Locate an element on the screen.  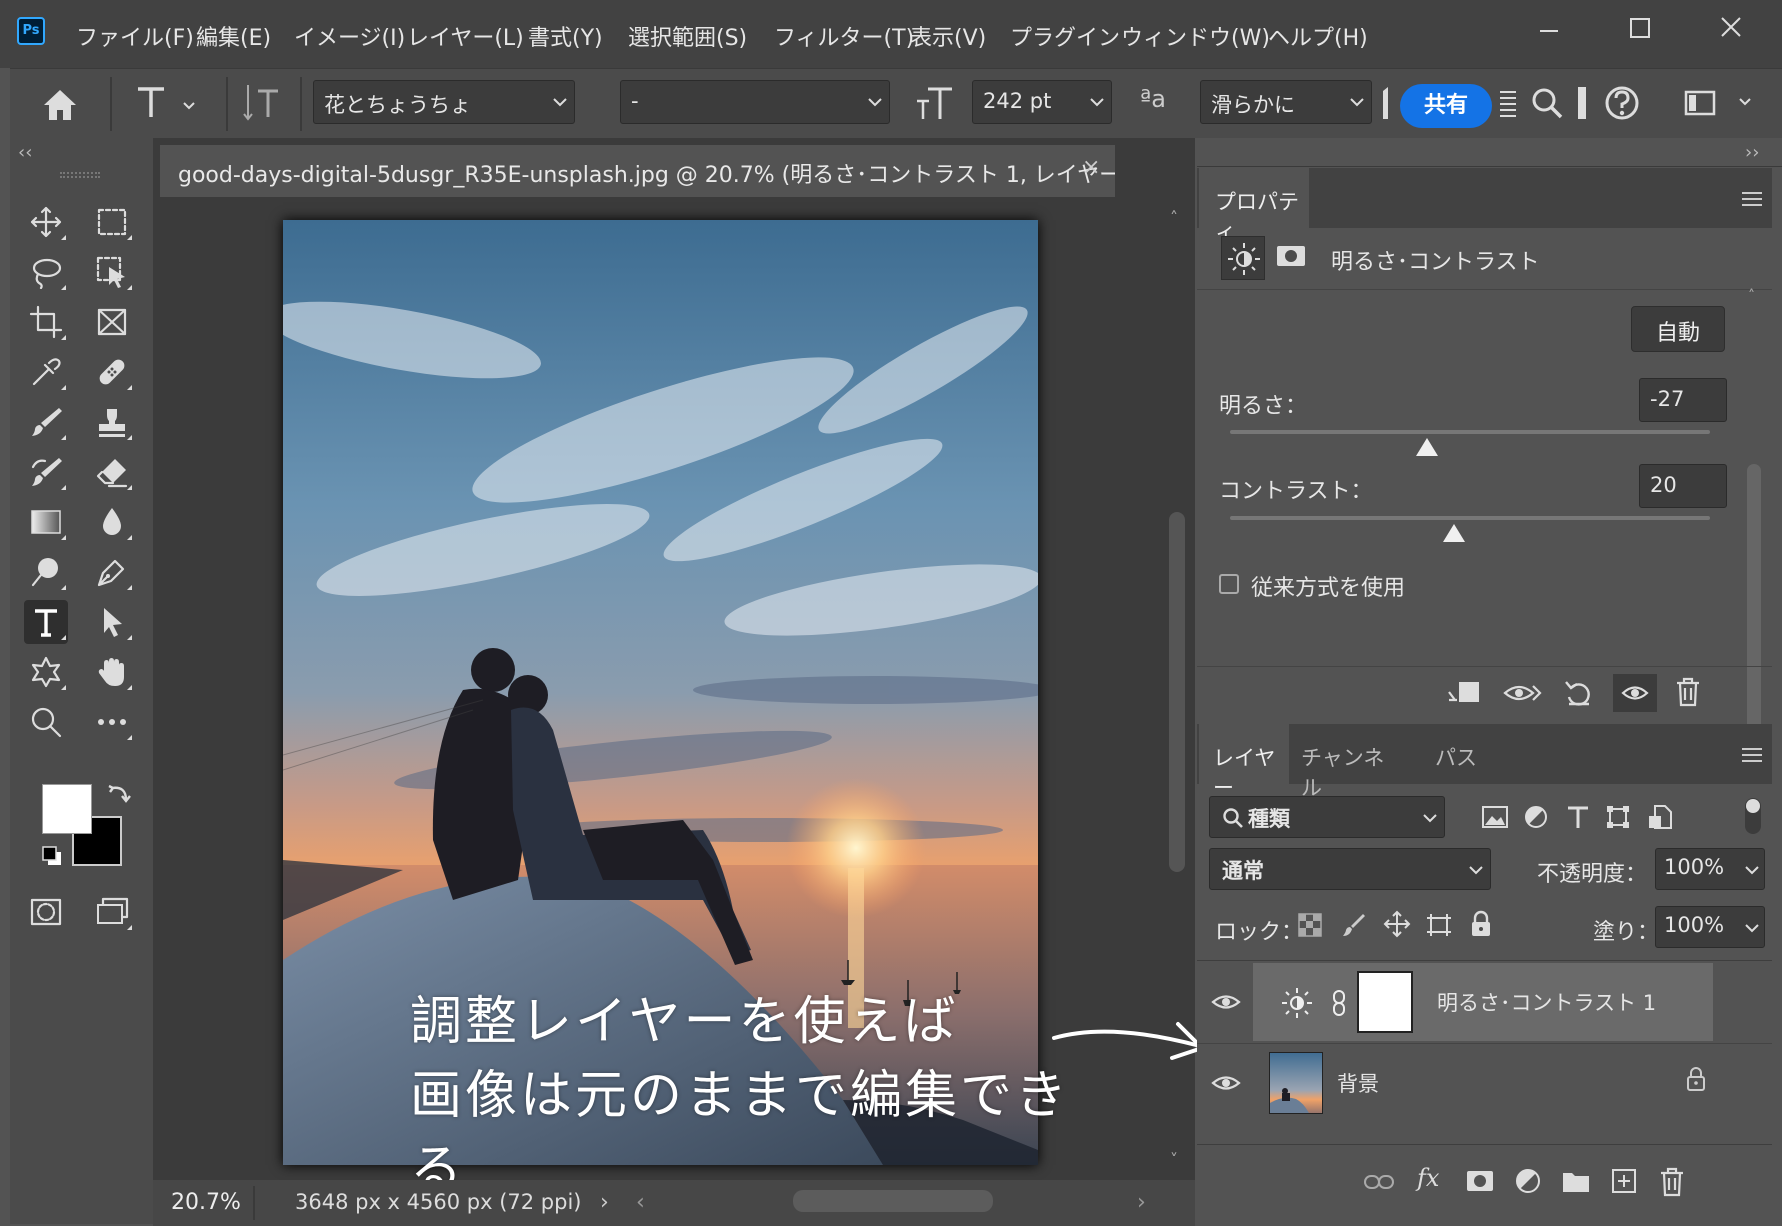
brightness-input: -27 is located at coordinates (1683, 400).